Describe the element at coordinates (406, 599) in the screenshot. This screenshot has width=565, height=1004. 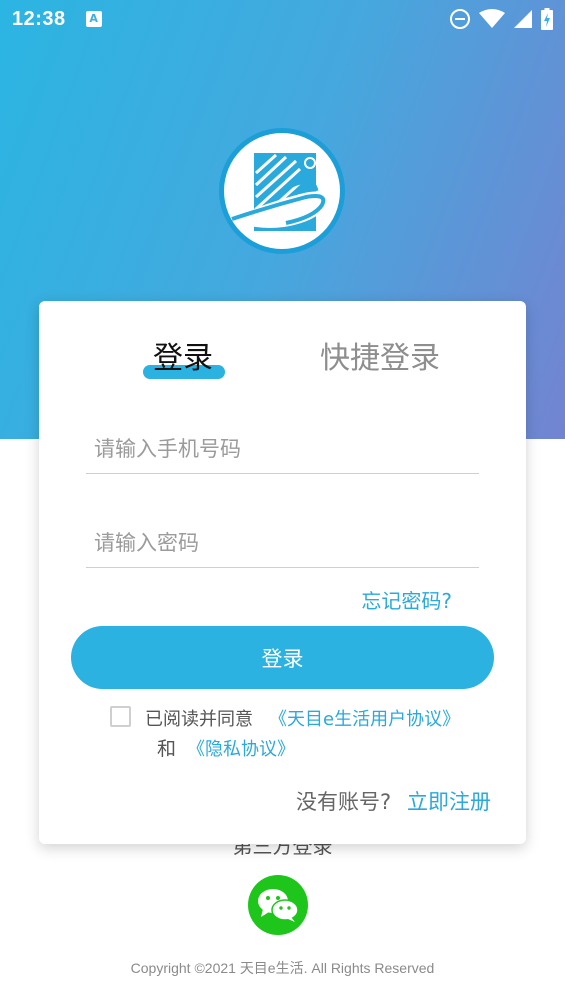
I see `forgot-password-link: 忘记密码?` at that location.